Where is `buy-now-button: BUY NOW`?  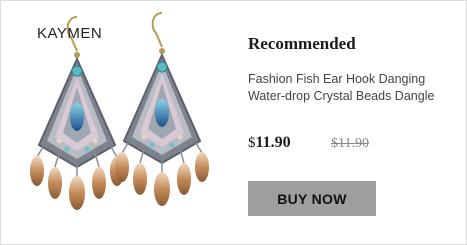
buy-now-button: BUY NOW is located at coordinates (312, 198).